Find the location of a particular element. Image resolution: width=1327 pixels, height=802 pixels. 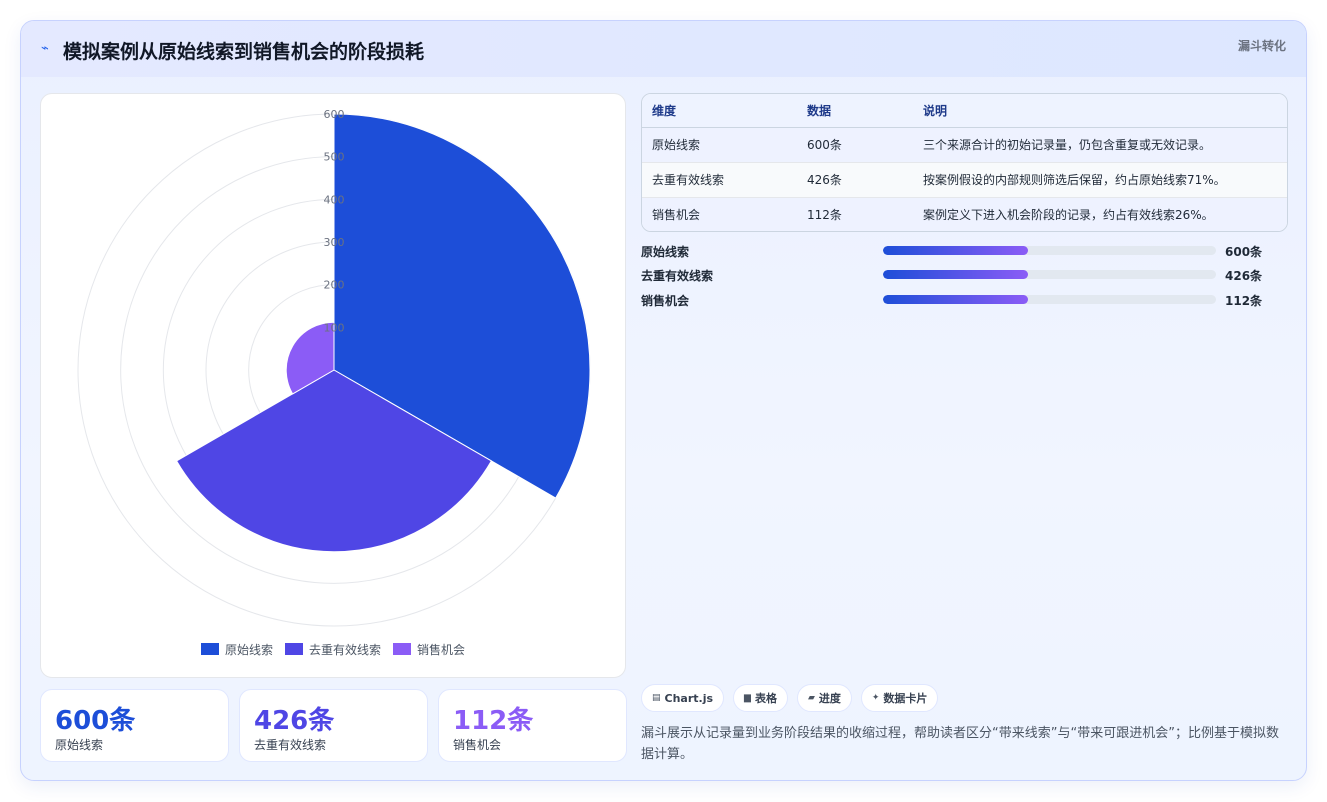

chip-label: 表格 is located at coordinates (765, 698).